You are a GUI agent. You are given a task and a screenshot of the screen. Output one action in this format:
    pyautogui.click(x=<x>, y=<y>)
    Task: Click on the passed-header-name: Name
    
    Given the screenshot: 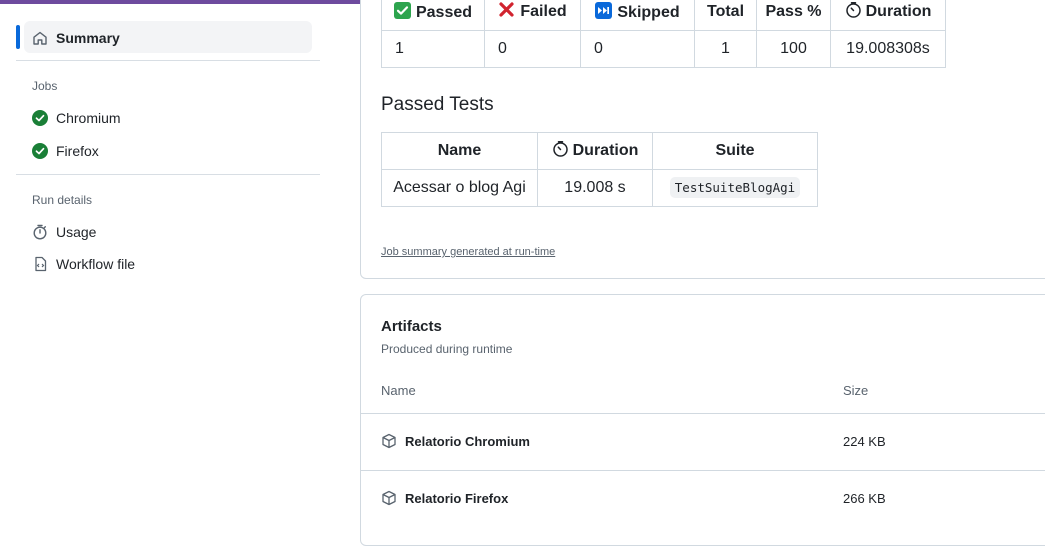 What is the action you would take?
    pyautogui.click(x=459, y=151)
    